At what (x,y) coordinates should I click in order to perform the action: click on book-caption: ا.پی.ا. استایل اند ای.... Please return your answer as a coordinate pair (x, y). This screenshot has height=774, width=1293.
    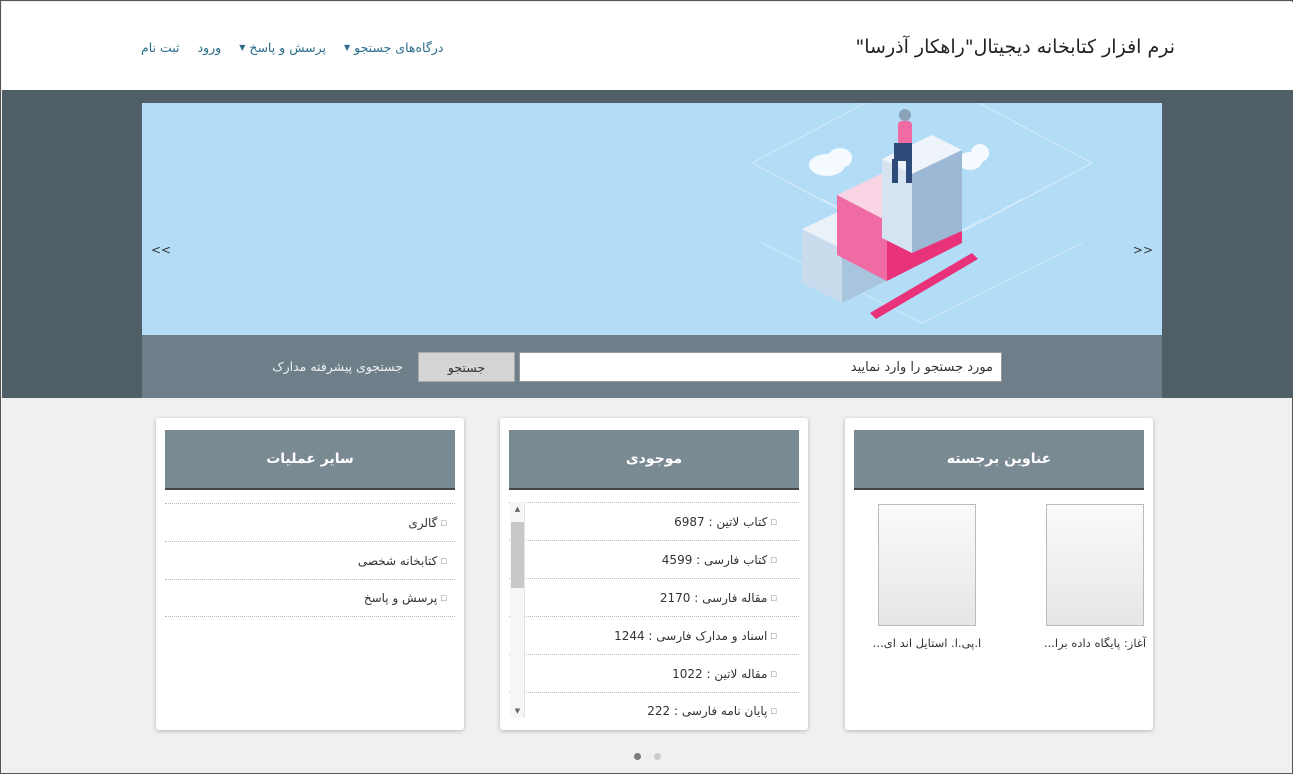
    Looking at the image, I should click on (927, 643).